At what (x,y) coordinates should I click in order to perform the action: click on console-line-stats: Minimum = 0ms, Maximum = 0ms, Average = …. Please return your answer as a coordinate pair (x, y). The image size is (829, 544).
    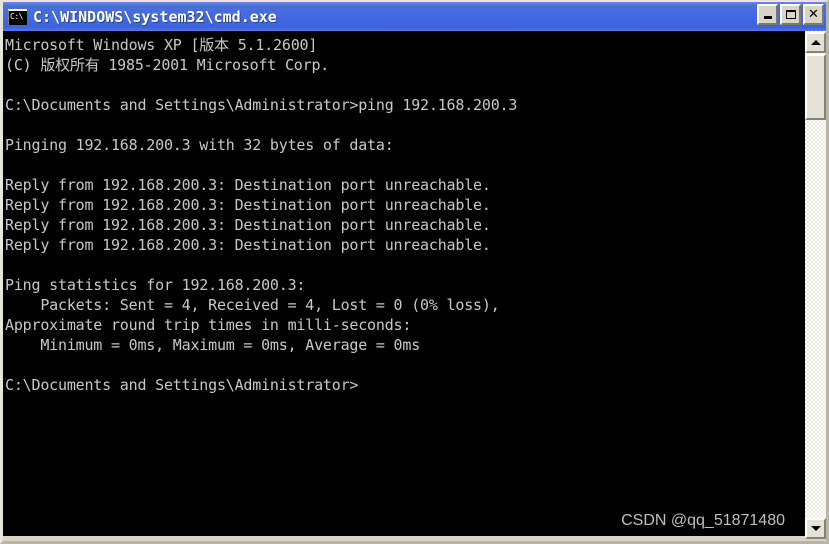
    Looking at the image, I should click on (213, 345).